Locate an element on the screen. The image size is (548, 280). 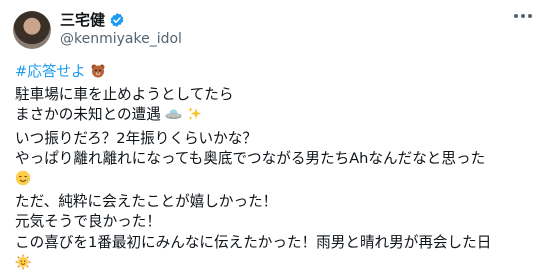
author-name-row: 三宅健 is located at coordinates (92, 20).